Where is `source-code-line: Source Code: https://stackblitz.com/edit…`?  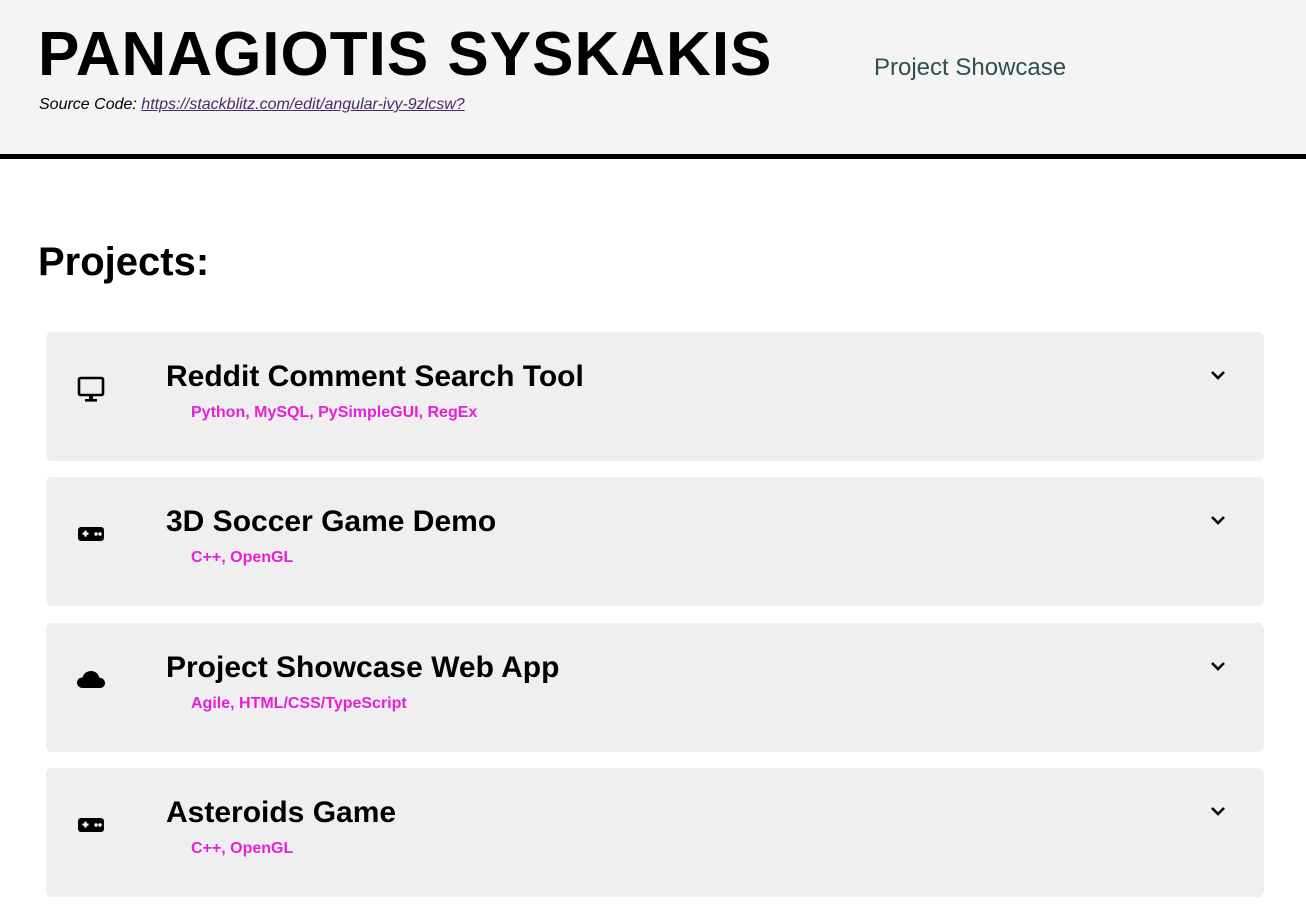 source-code-line: Source Code: https://stackblitz.com/edit… is located at coordinates (252, 105).